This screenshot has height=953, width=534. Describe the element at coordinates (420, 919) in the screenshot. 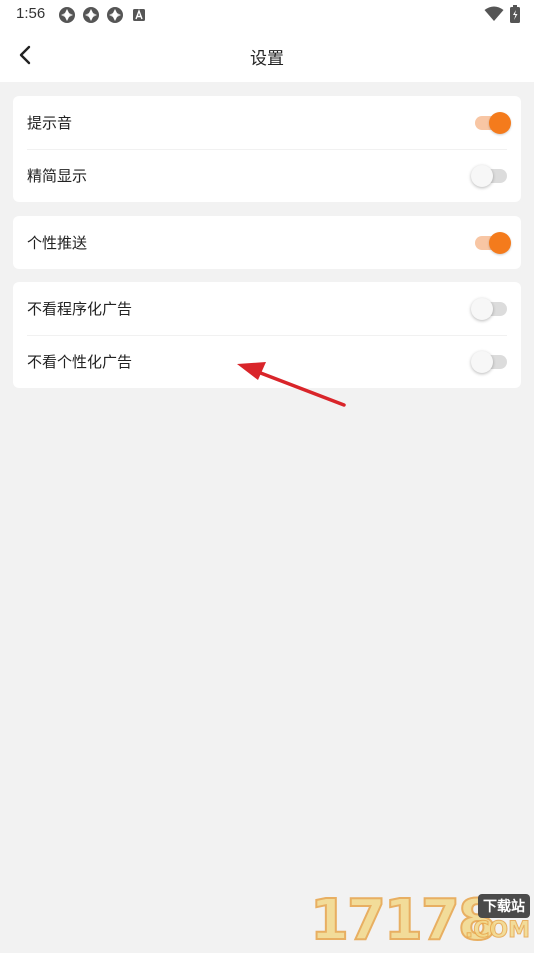

I see `watermark-logo: 17178 下载站 .COM` at that location.